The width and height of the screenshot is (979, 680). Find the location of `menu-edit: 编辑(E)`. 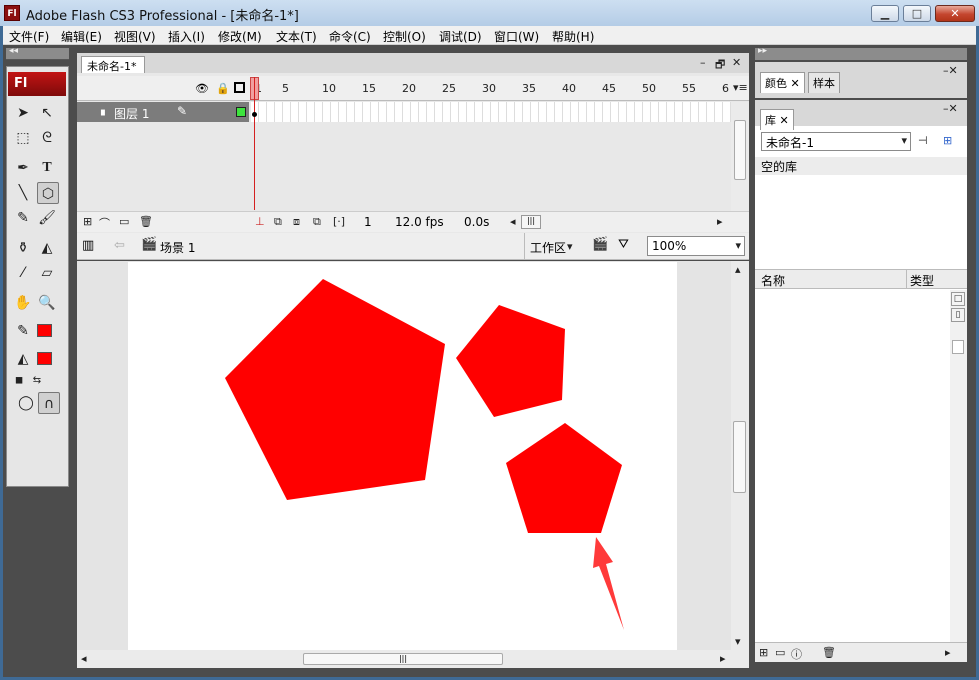

menu-edit: 编辑(E) is located at coordinates (81, 36).